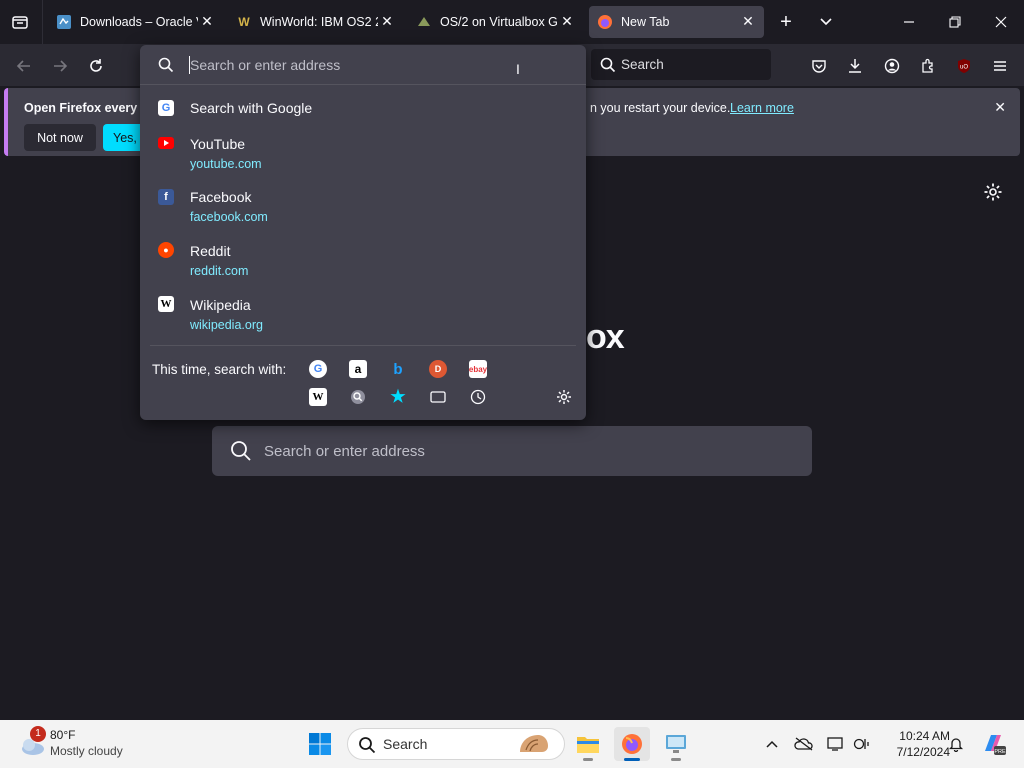 This screenshot has height=768, width=1024. Describe the element at coordinates (605, 22) in the screenshot. I see `firefox-favicon-icon` at that location.